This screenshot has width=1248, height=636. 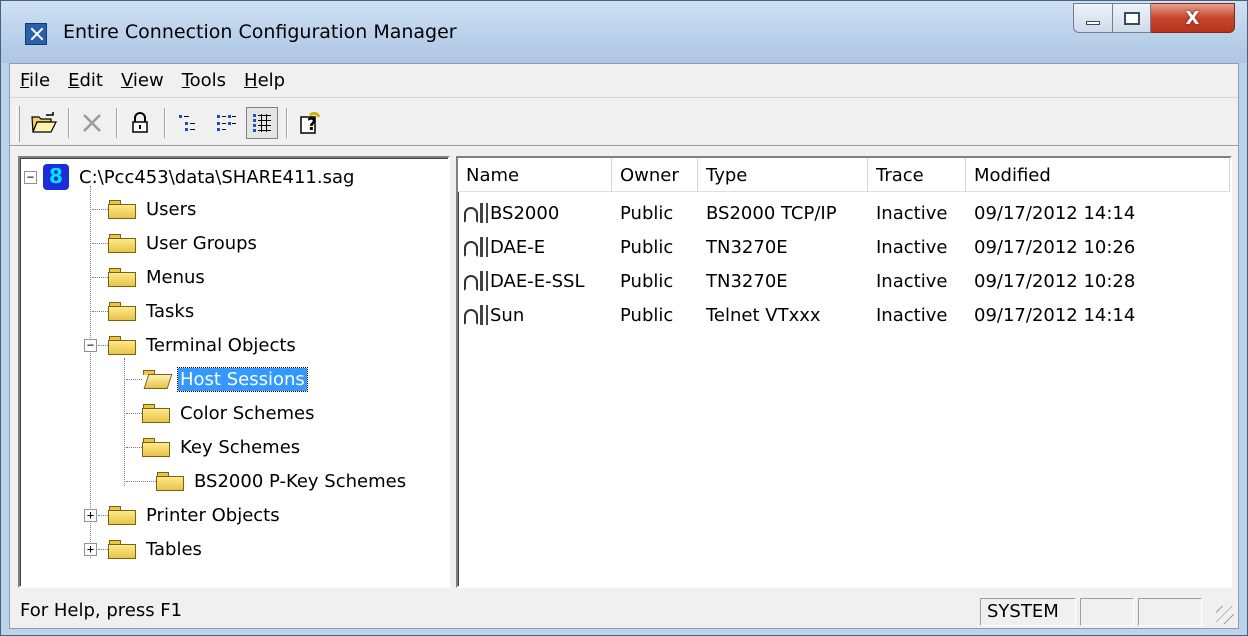 What do you see at coordinates (85, 80) in the screenshot?
I see `menu-edit: Edit` at bounding box center [85, 80].